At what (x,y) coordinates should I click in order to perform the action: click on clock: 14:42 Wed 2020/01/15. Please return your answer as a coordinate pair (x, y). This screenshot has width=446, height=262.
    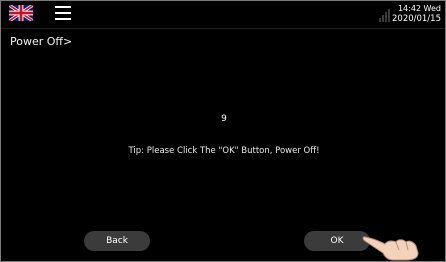
    Looking at the image, I should click on (411, 14).